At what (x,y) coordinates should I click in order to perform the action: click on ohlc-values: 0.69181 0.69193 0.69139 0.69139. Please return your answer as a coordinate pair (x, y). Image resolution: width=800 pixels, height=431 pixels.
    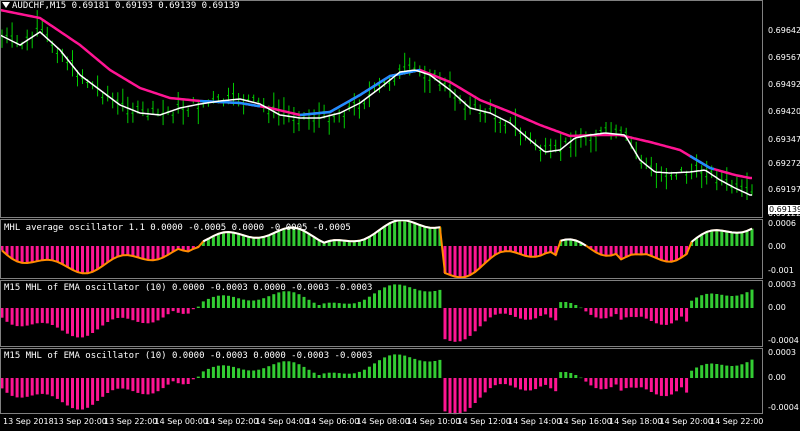
    Looking at the image, I should click on (155, 6).